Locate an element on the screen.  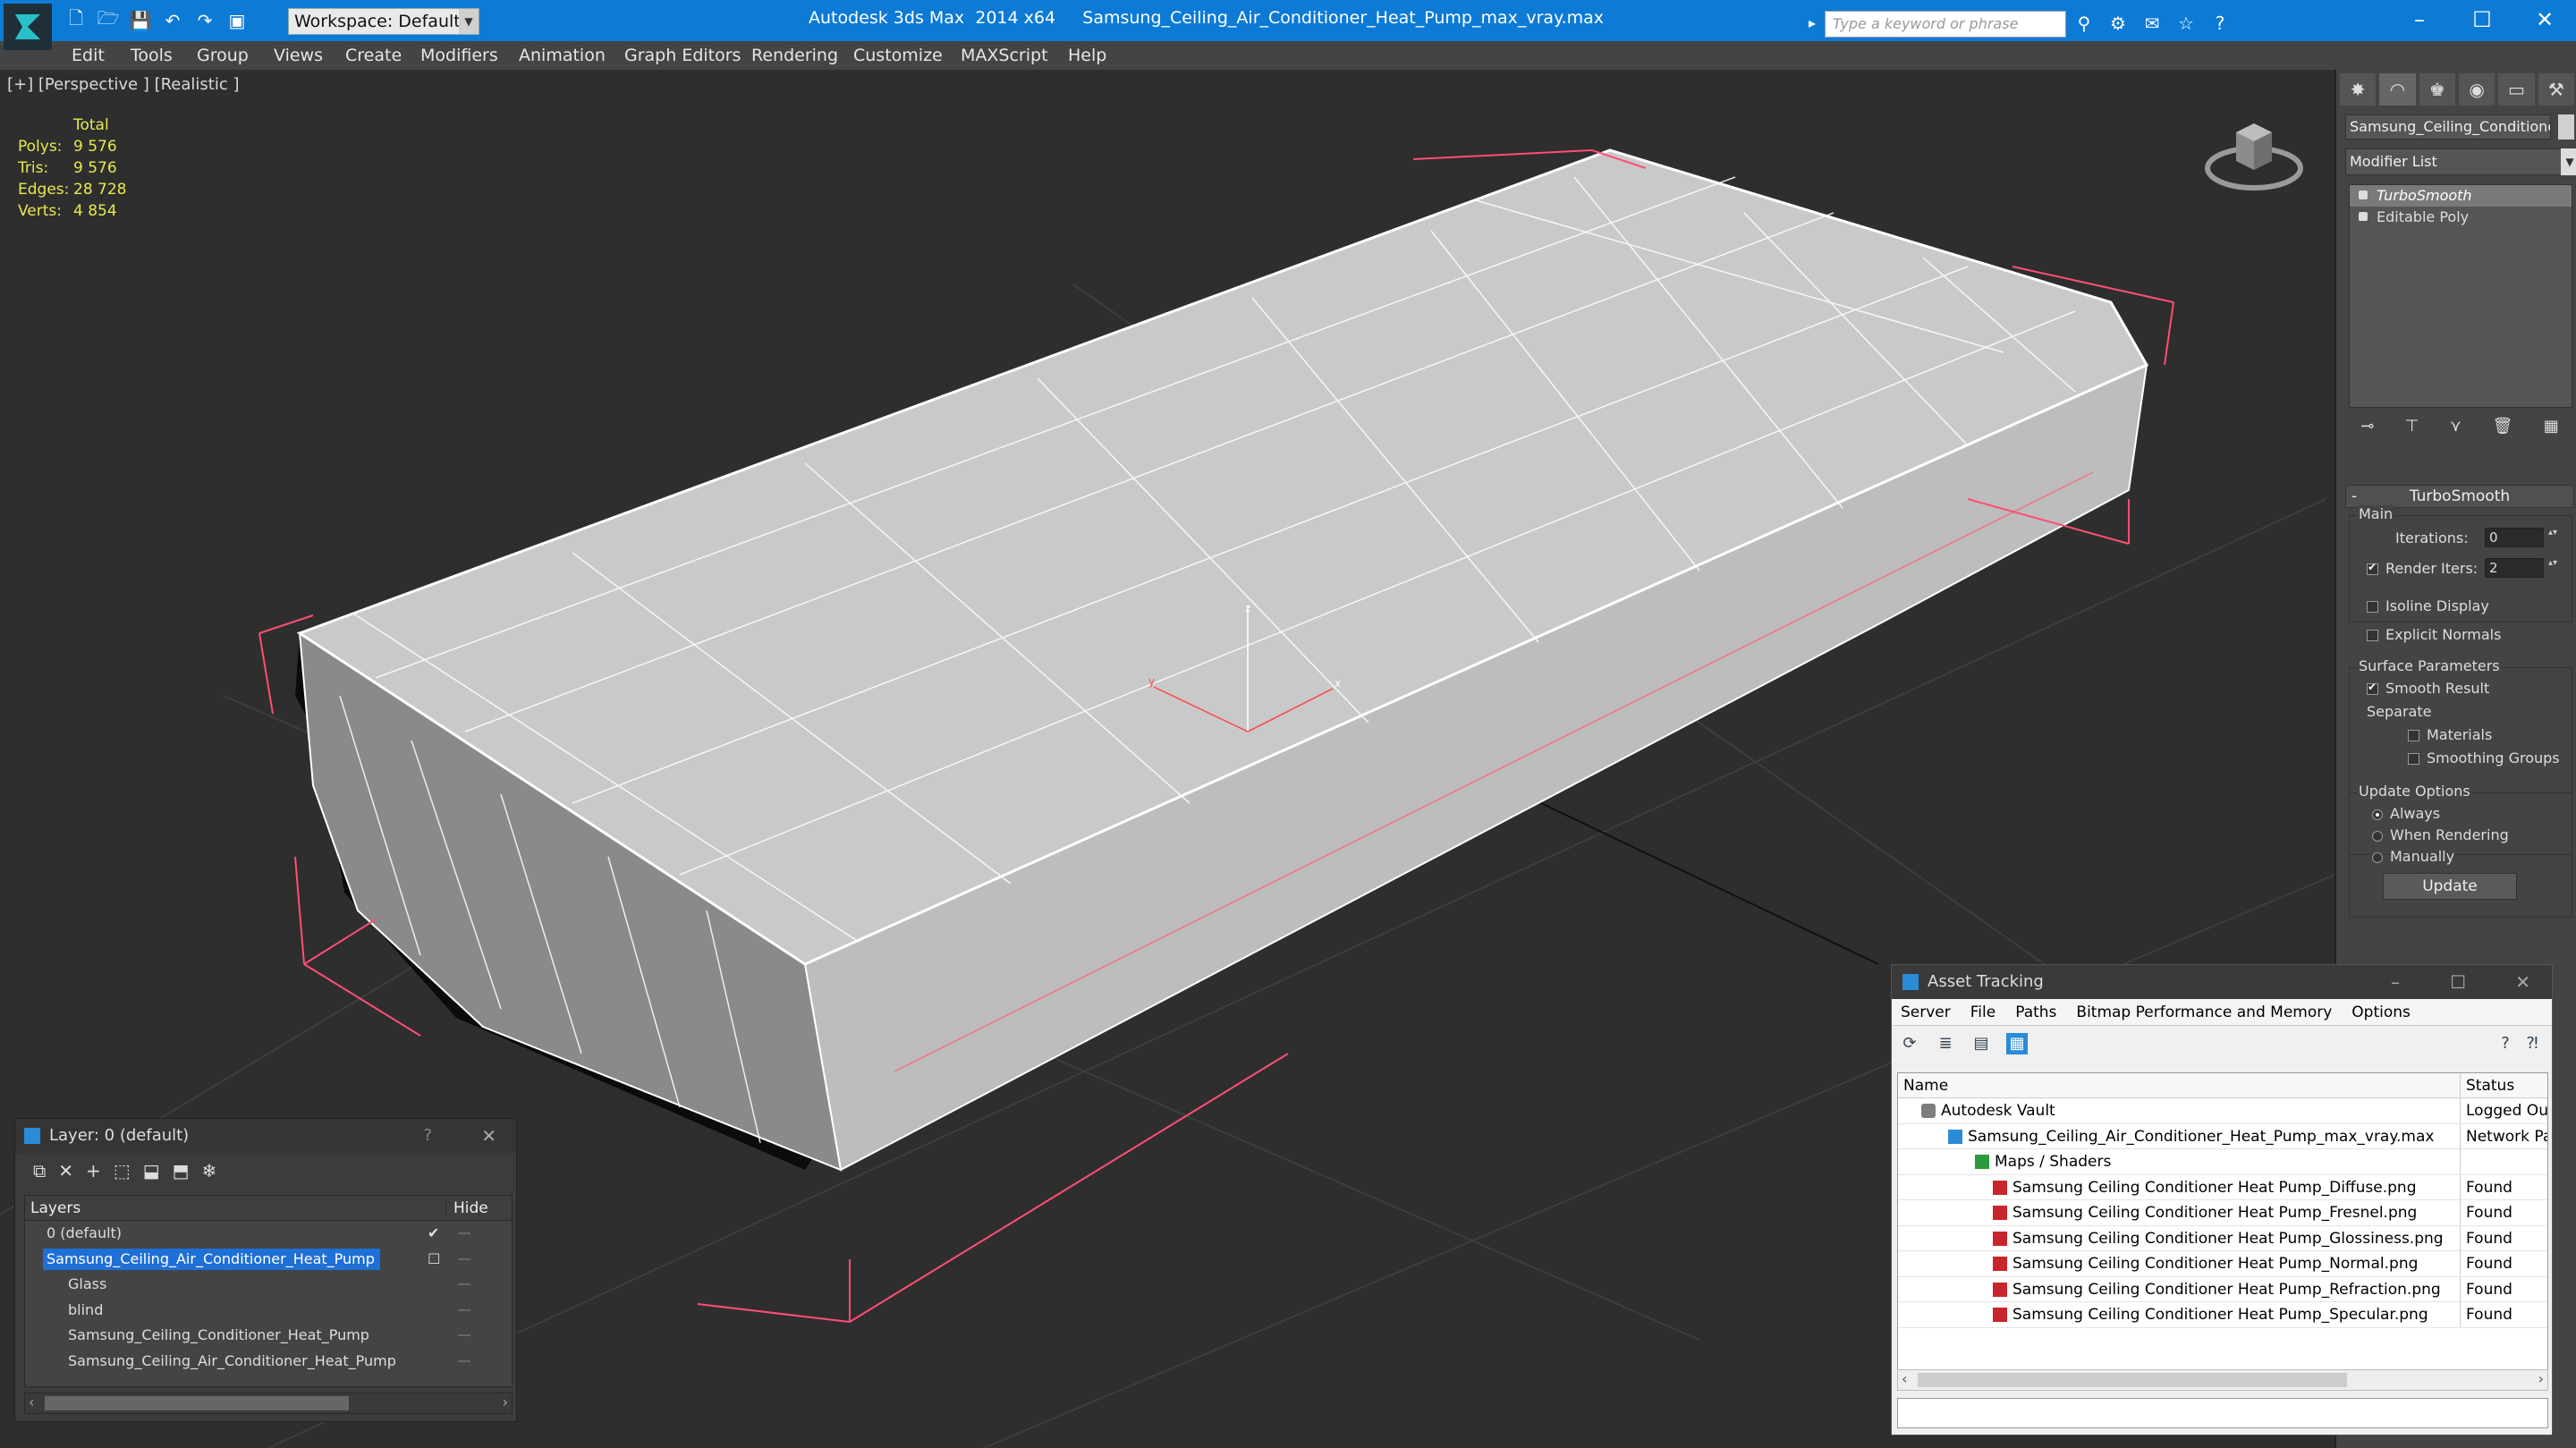
layer-row: Glass ― is located at coordinates (268, 1285).